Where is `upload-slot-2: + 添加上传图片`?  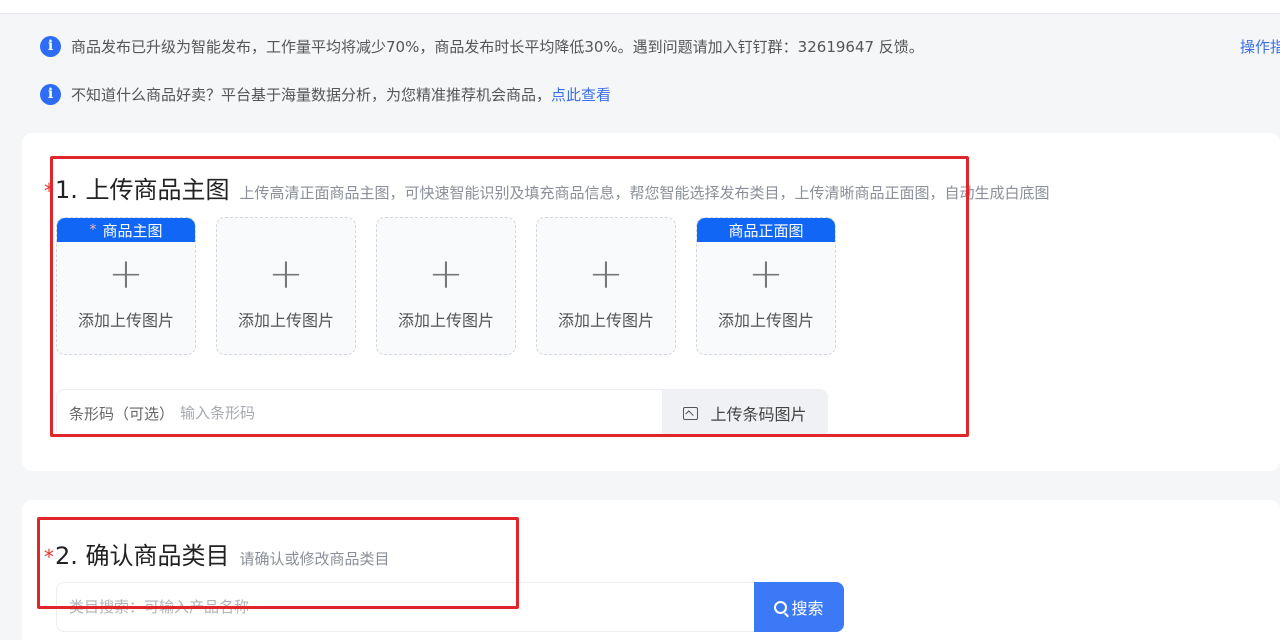
upload-slot-2: + 添加上传图片 is located at coordinates (286, 286).